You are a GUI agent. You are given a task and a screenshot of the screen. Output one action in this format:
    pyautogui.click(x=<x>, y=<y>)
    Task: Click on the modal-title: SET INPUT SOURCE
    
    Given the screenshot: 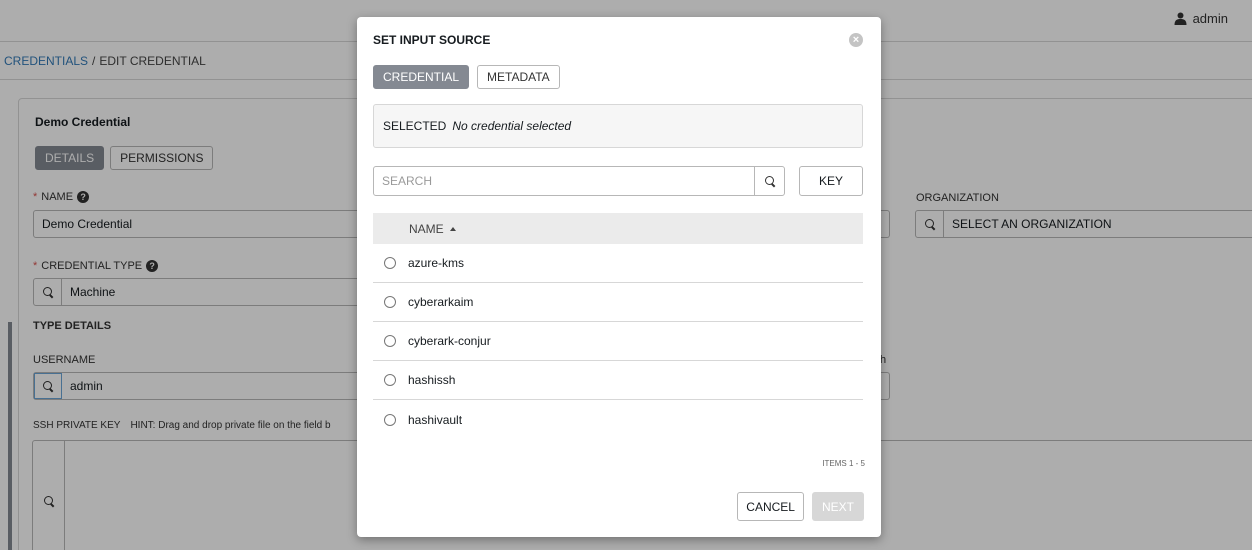 What is the action you would take?
    pyautogui.click(x=432, y=40)
    